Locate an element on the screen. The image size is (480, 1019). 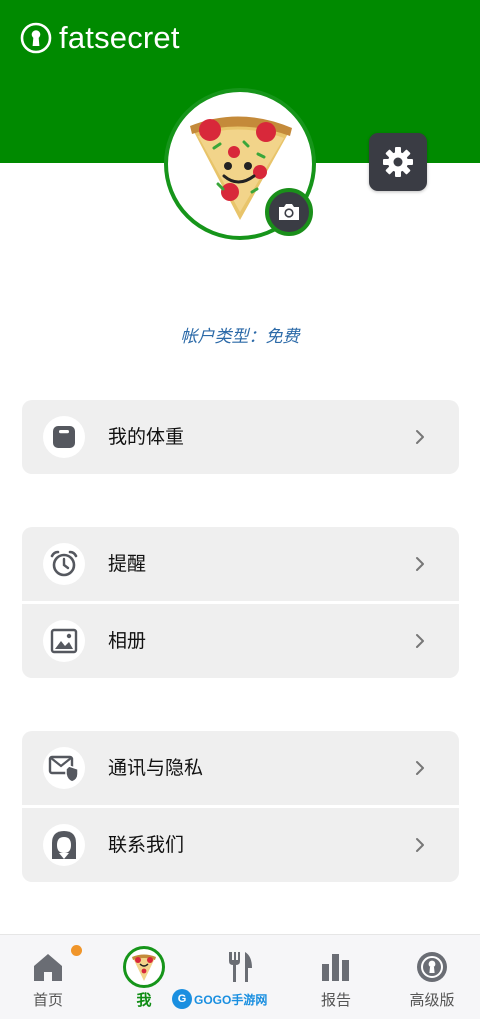
menu-item-label: 通讯与隐私 is located at coordinates (156, 768).